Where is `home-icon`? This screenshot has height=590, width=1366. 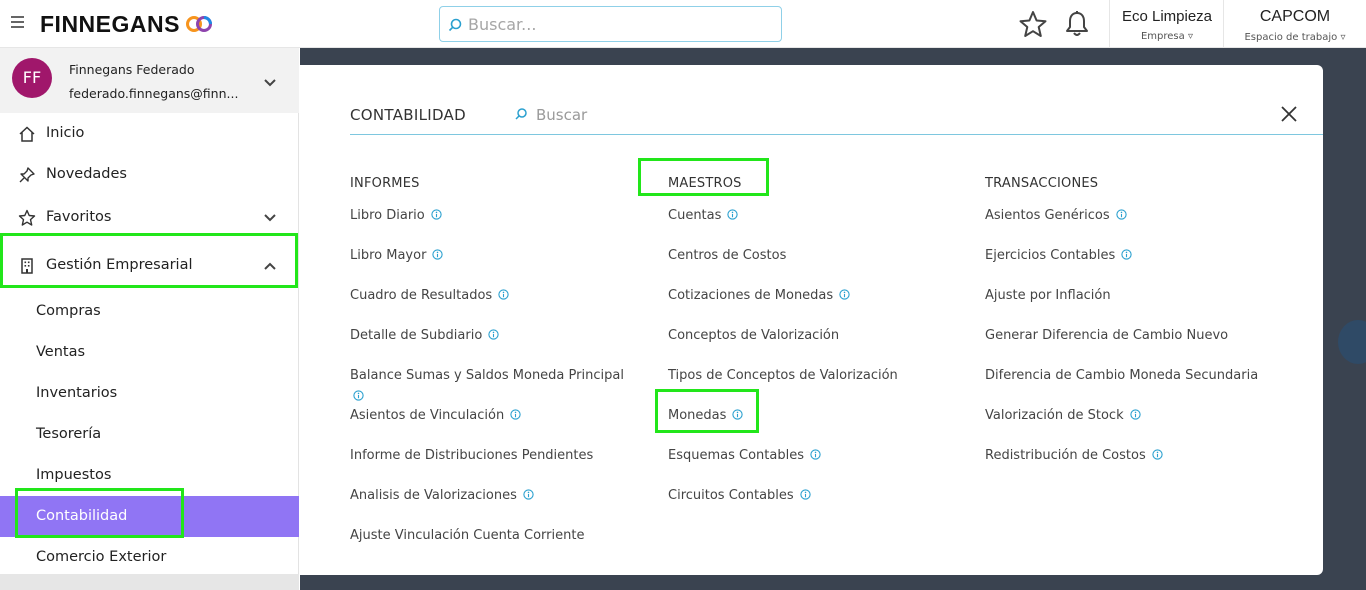 home-icon is located at coordinates (27, 134).